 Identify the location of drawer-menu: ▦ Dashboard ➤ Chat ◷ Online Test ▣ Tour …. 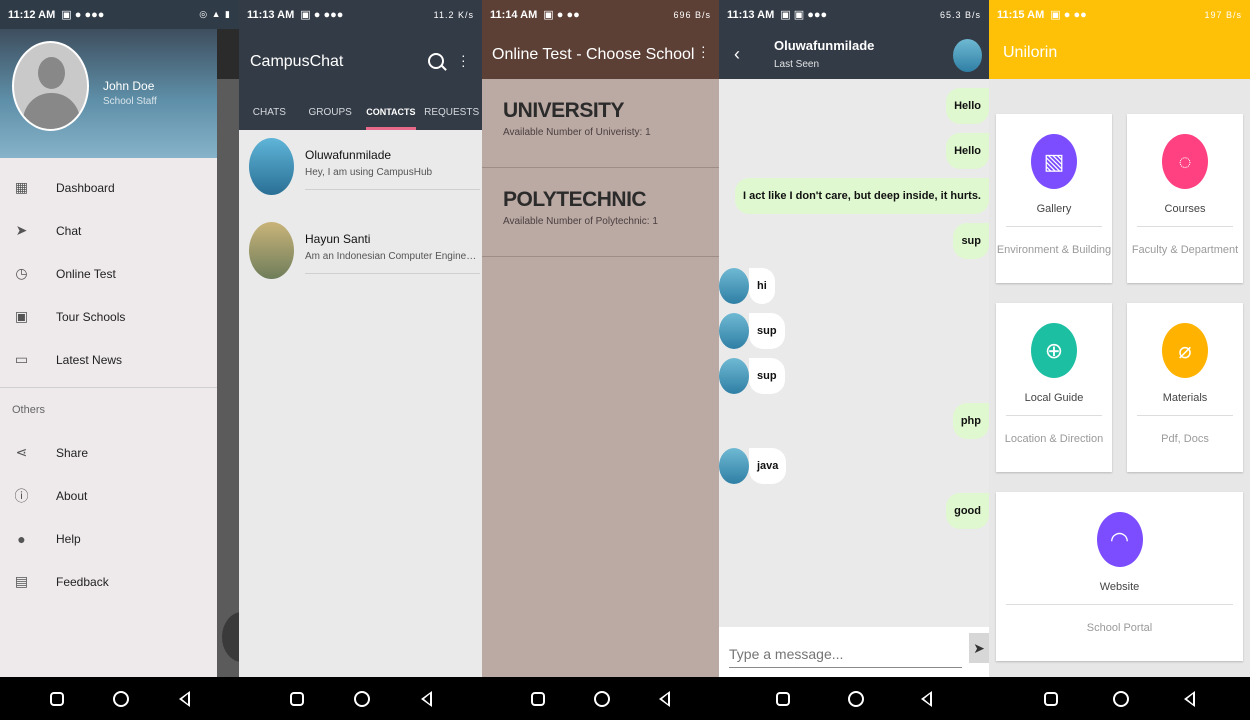
(108, 269).